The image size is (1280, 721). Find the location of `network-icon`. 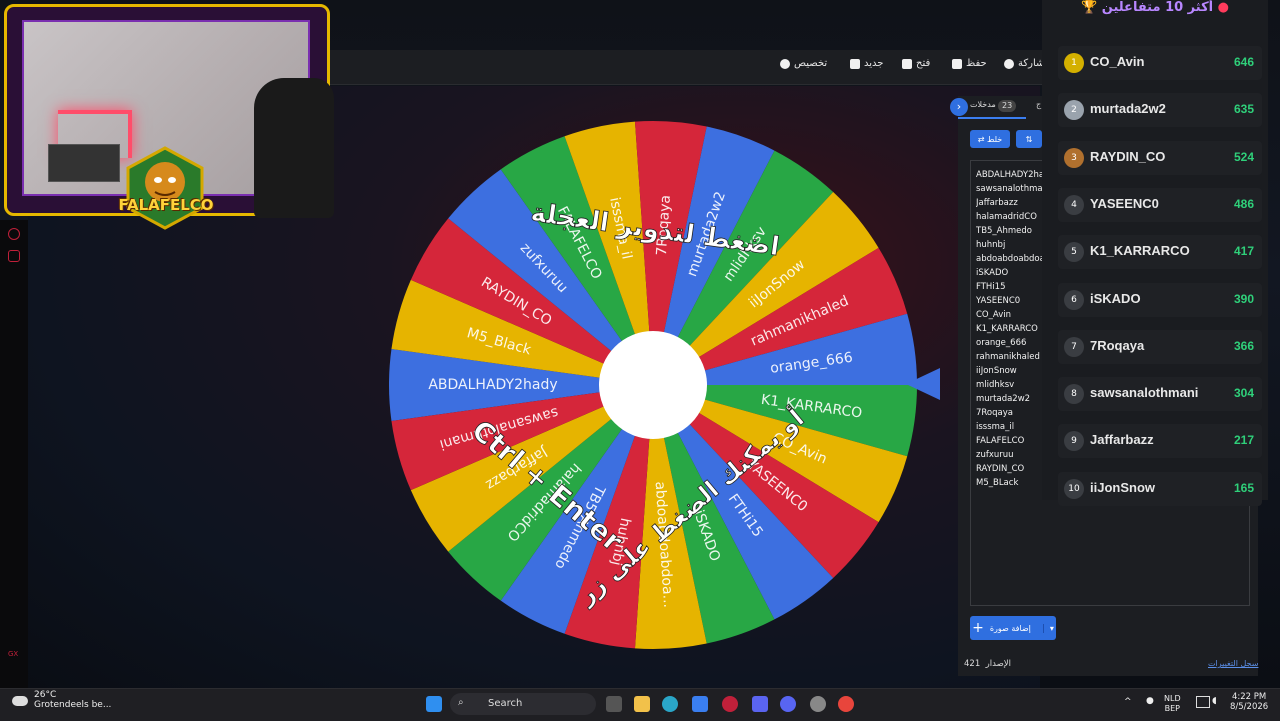

network-icon is located at coordinates (1203, 702).